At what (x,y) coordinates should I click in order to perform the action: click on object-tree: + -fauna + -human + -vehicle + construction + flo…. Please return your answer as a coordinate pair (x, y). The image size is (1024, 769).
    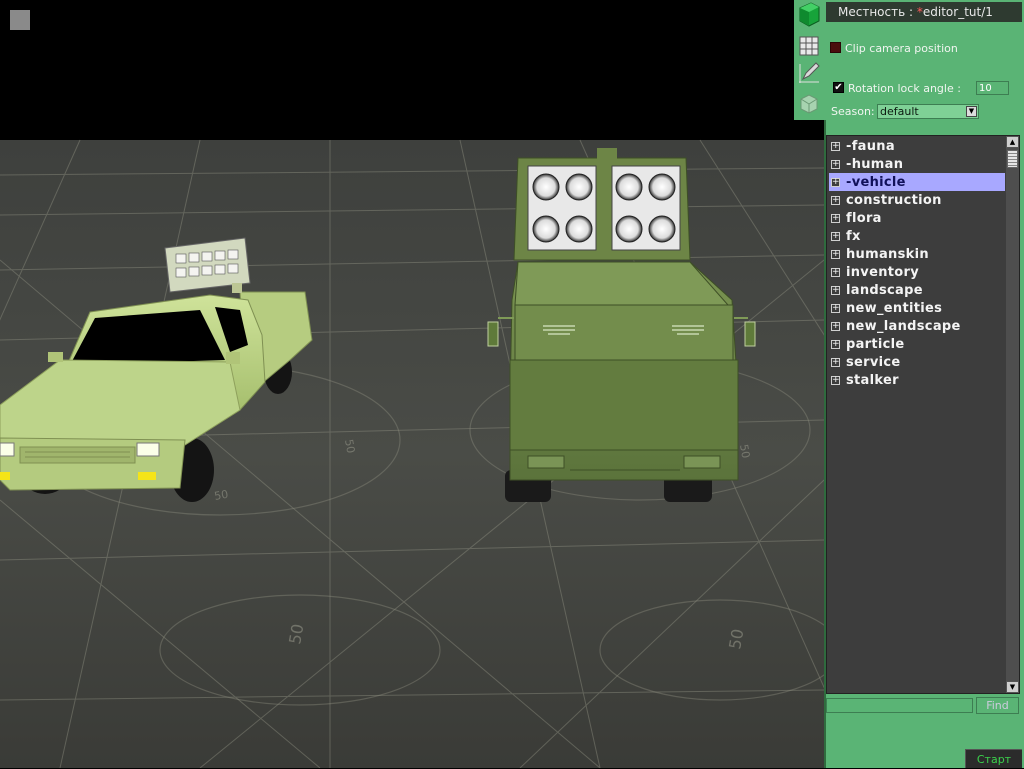
    Looking at the image, I should click on (923, 414).